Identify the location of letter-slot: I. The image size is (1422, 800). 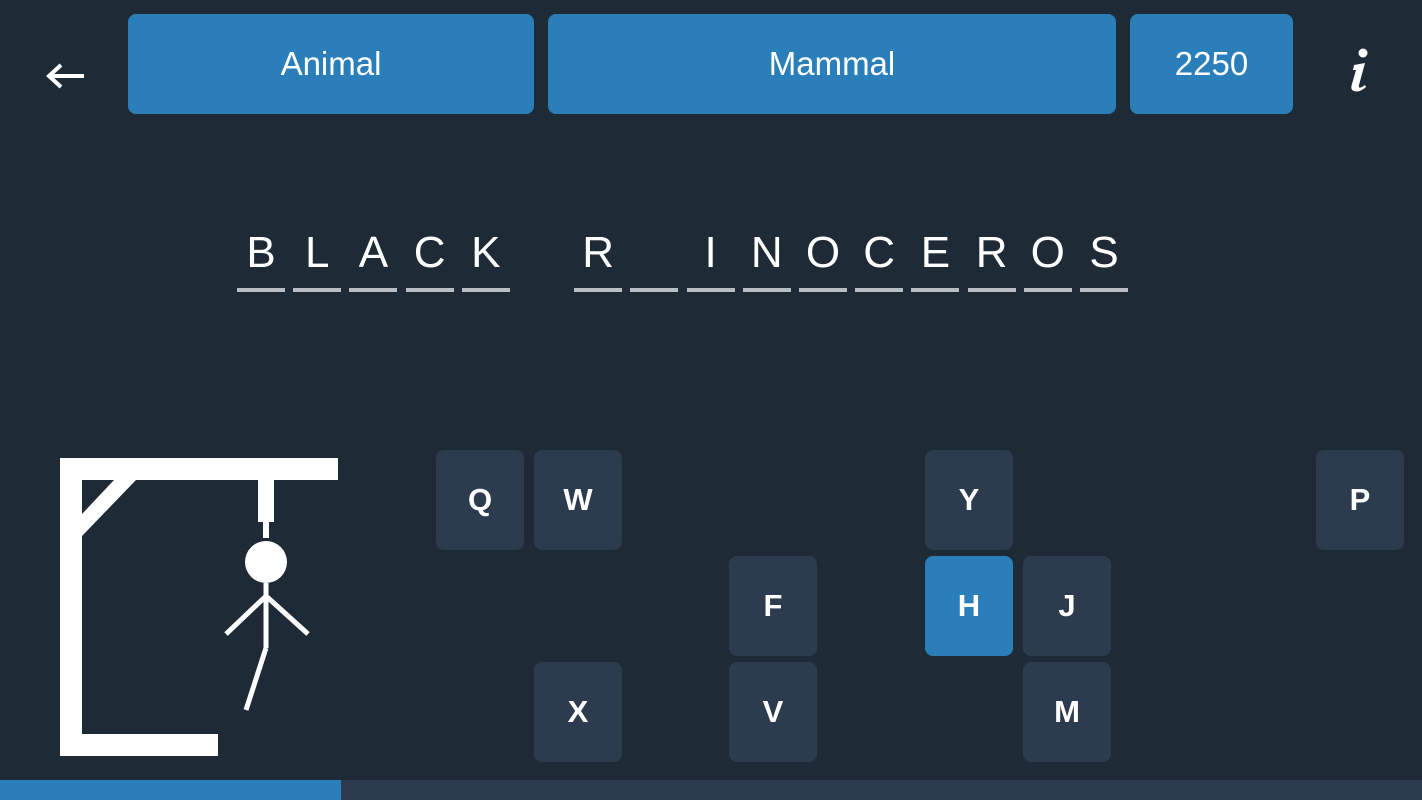
(710, 257).